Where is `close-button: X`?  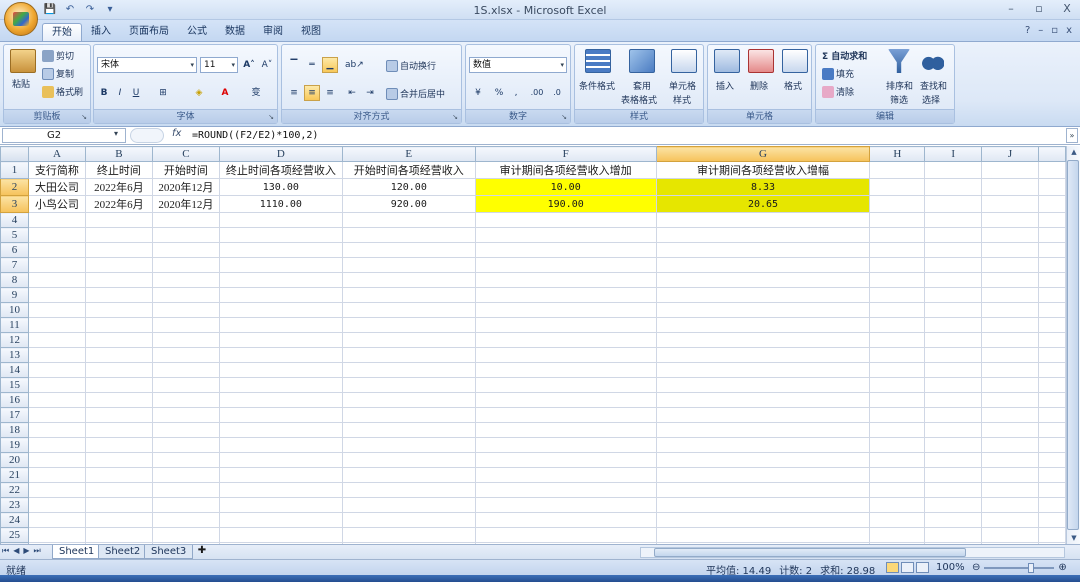
close-button: X is located at coordinates (1067, 8).